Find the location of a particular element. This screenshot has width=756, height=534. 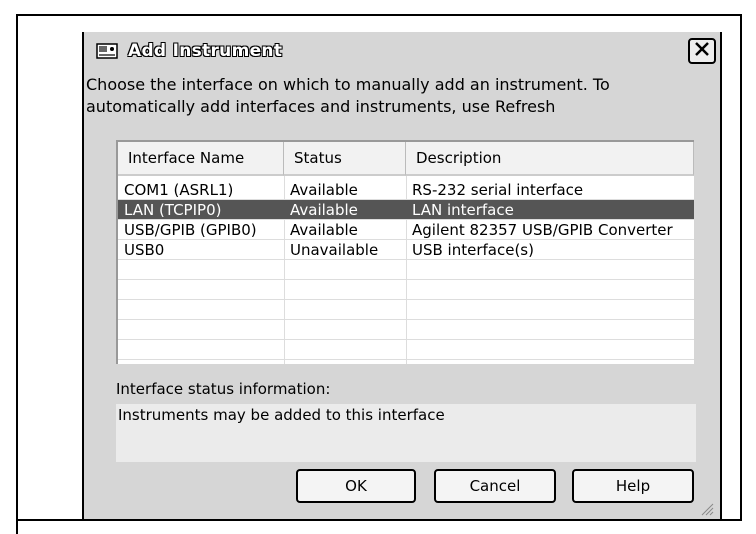

cell-description: USB interface(s) is located at coordinates (473, 250).